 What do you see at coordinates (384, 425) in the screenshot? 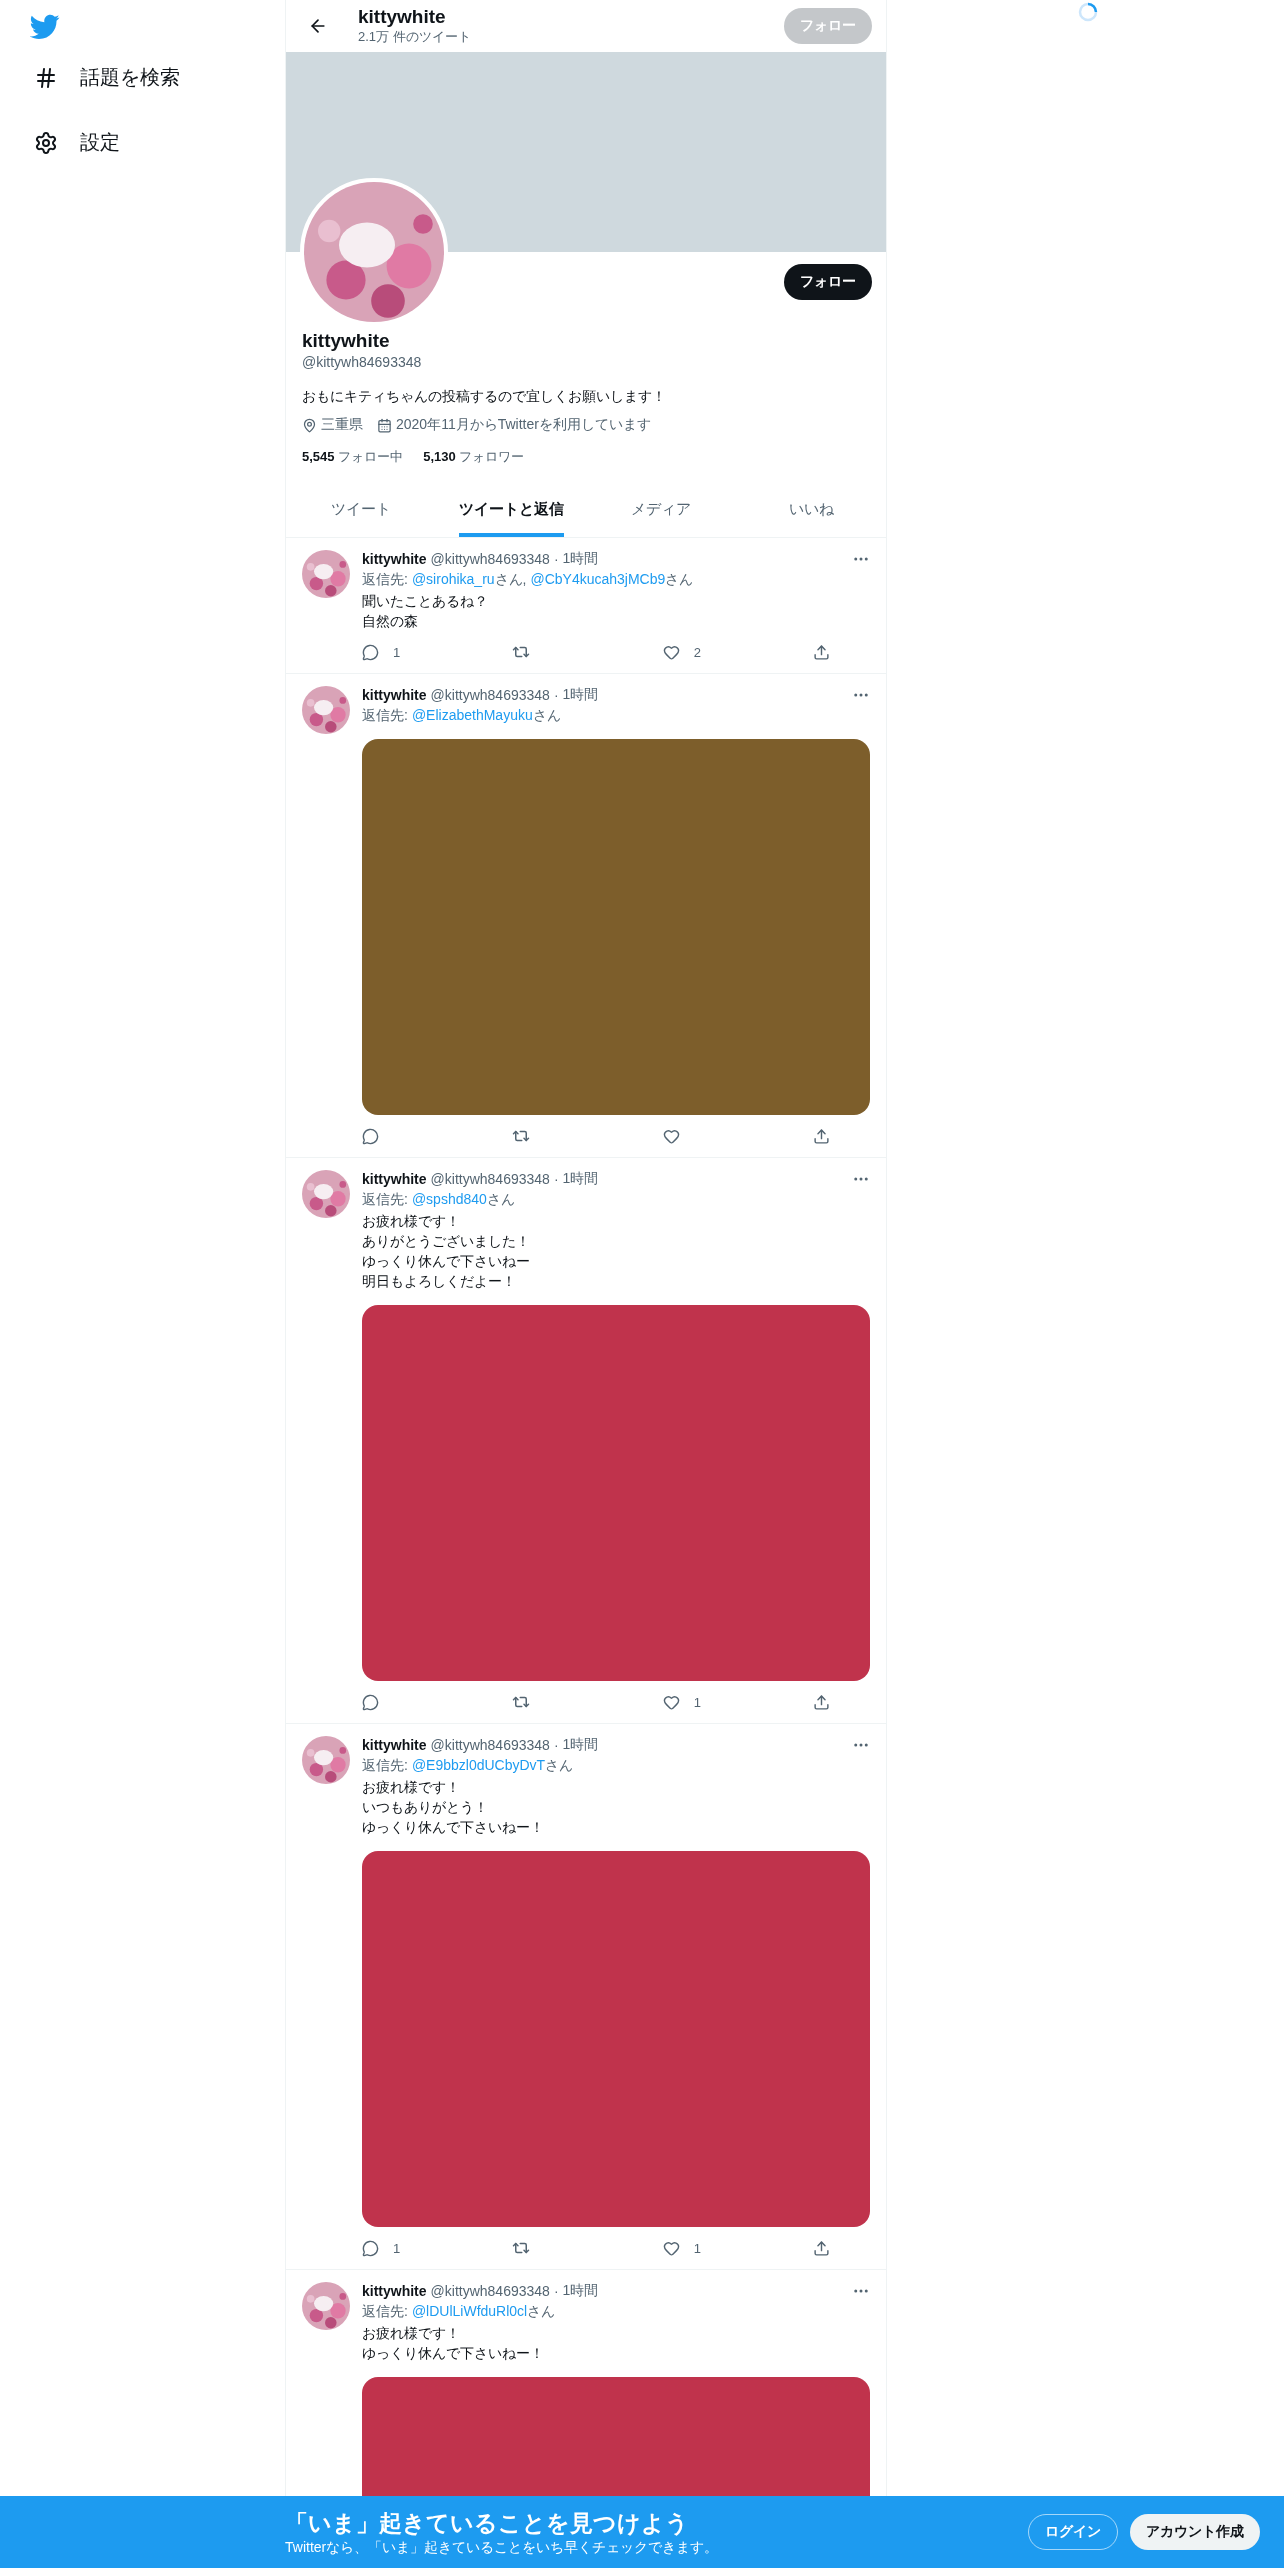
I see `calendar-icon` at bounding box center [384, 425].